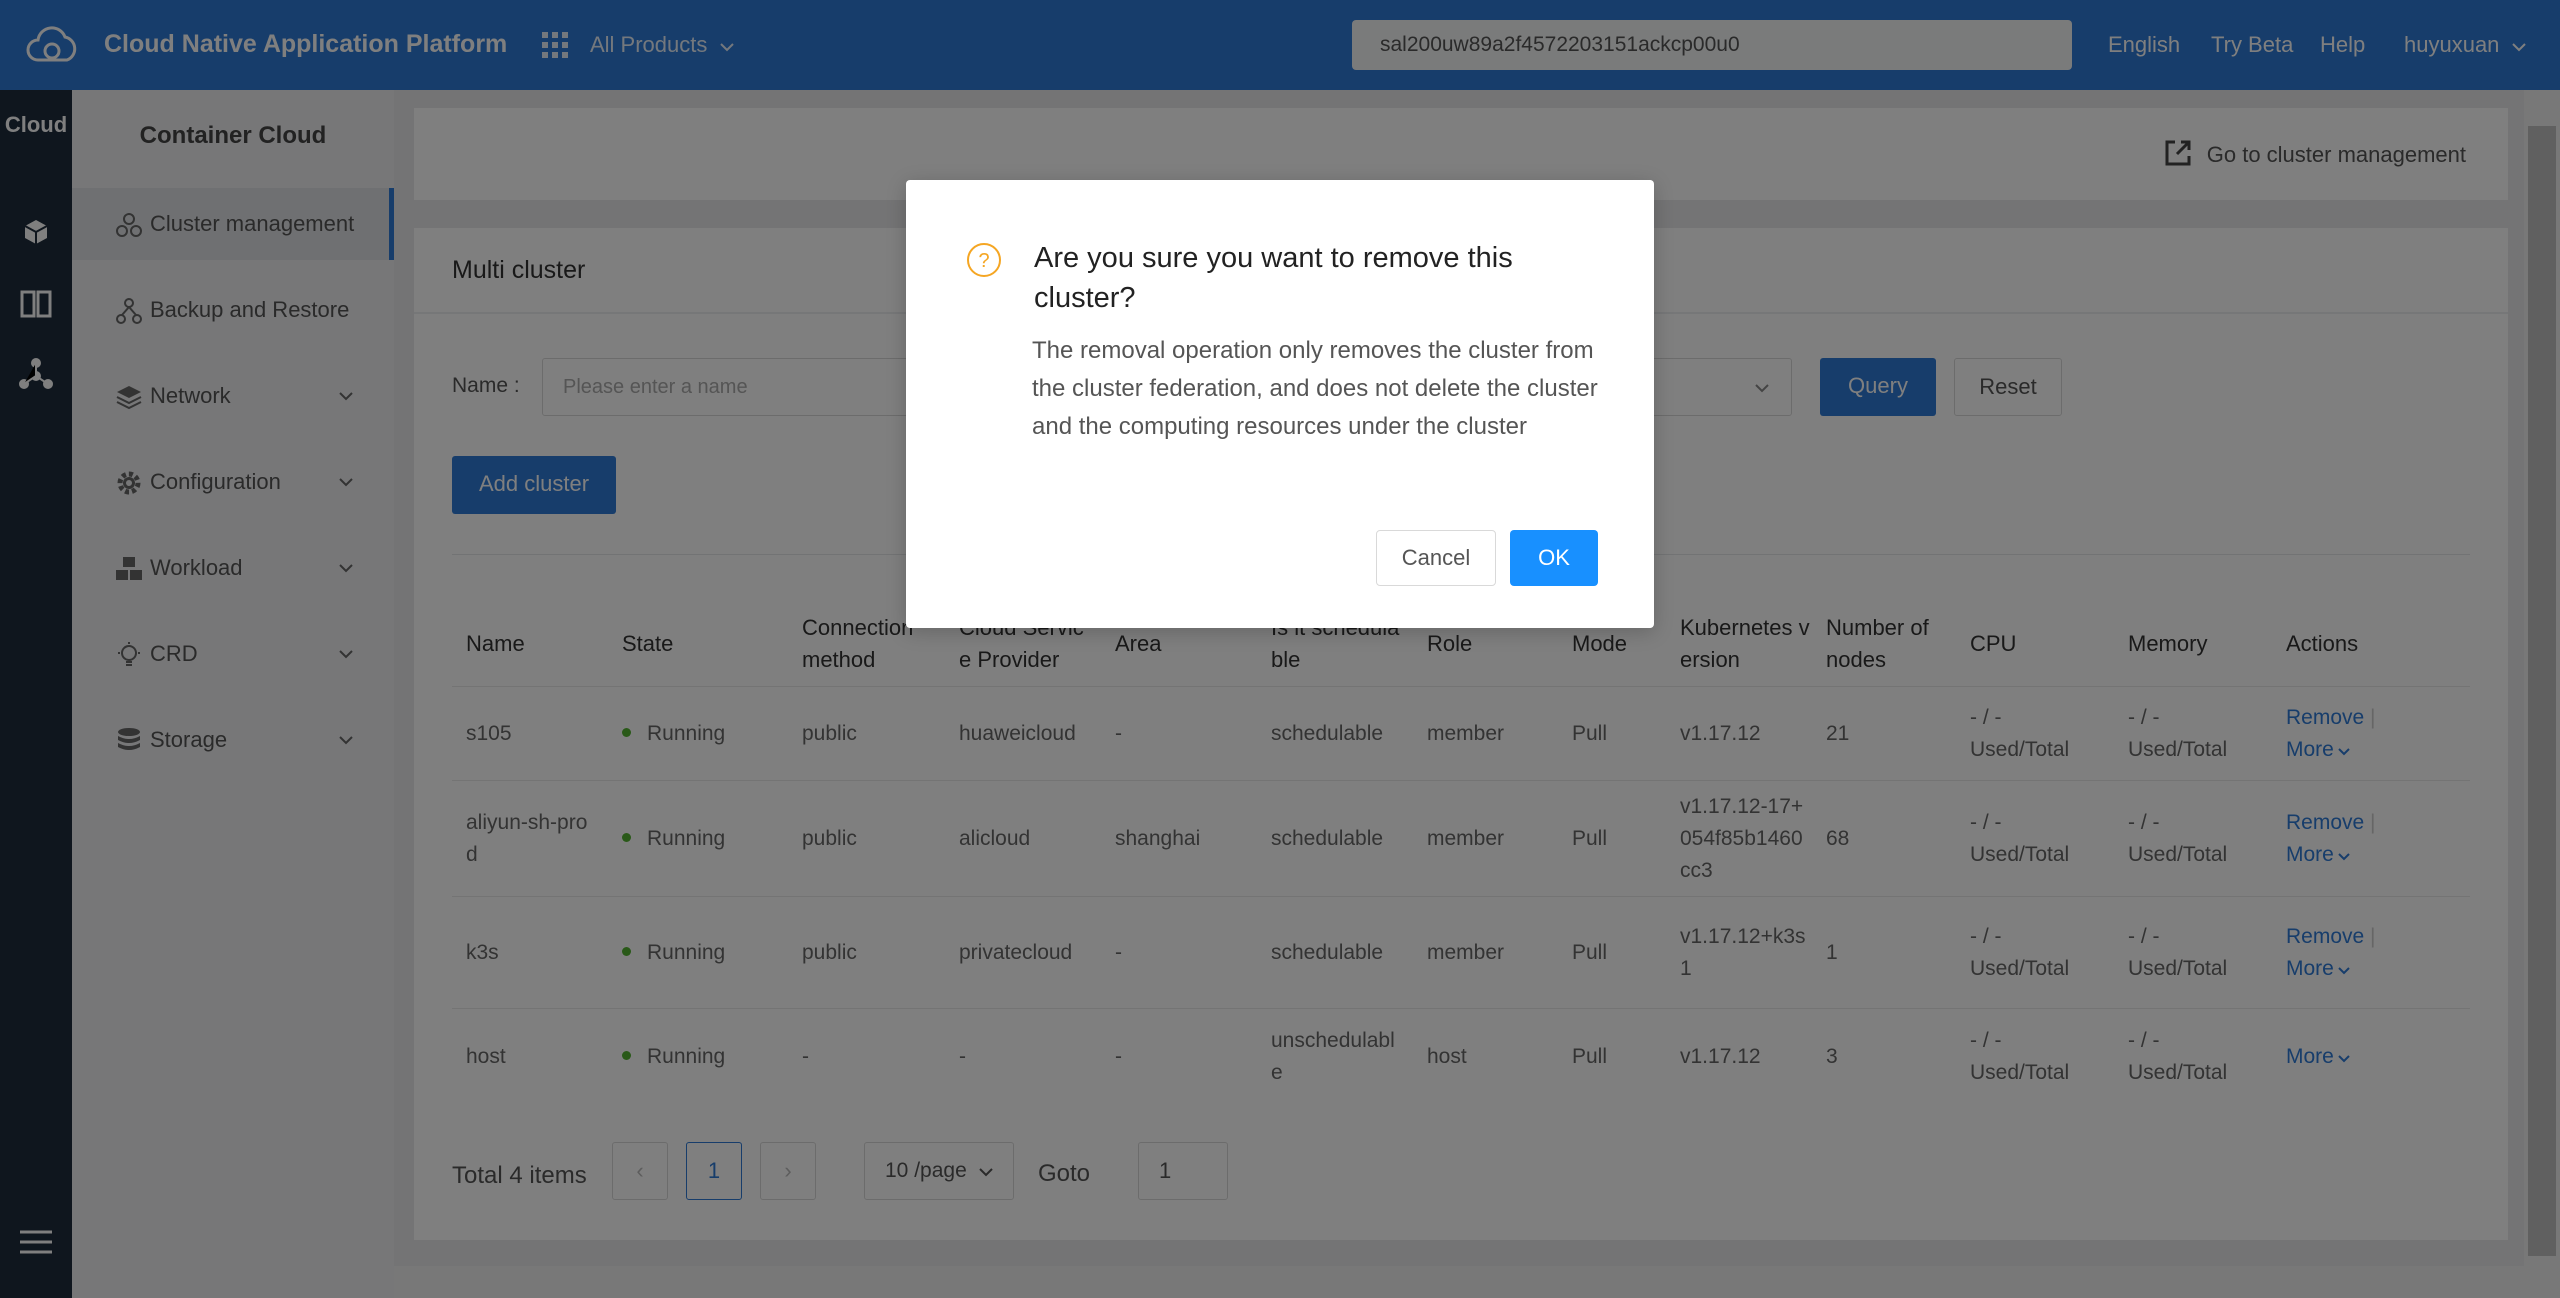 The height and width of the screenshot is (1298, 2560). What do you see at coordinates (1436, 558) in the screenshot?
I see `cancel-button: Cancel` at bounding box center [1436, 558].